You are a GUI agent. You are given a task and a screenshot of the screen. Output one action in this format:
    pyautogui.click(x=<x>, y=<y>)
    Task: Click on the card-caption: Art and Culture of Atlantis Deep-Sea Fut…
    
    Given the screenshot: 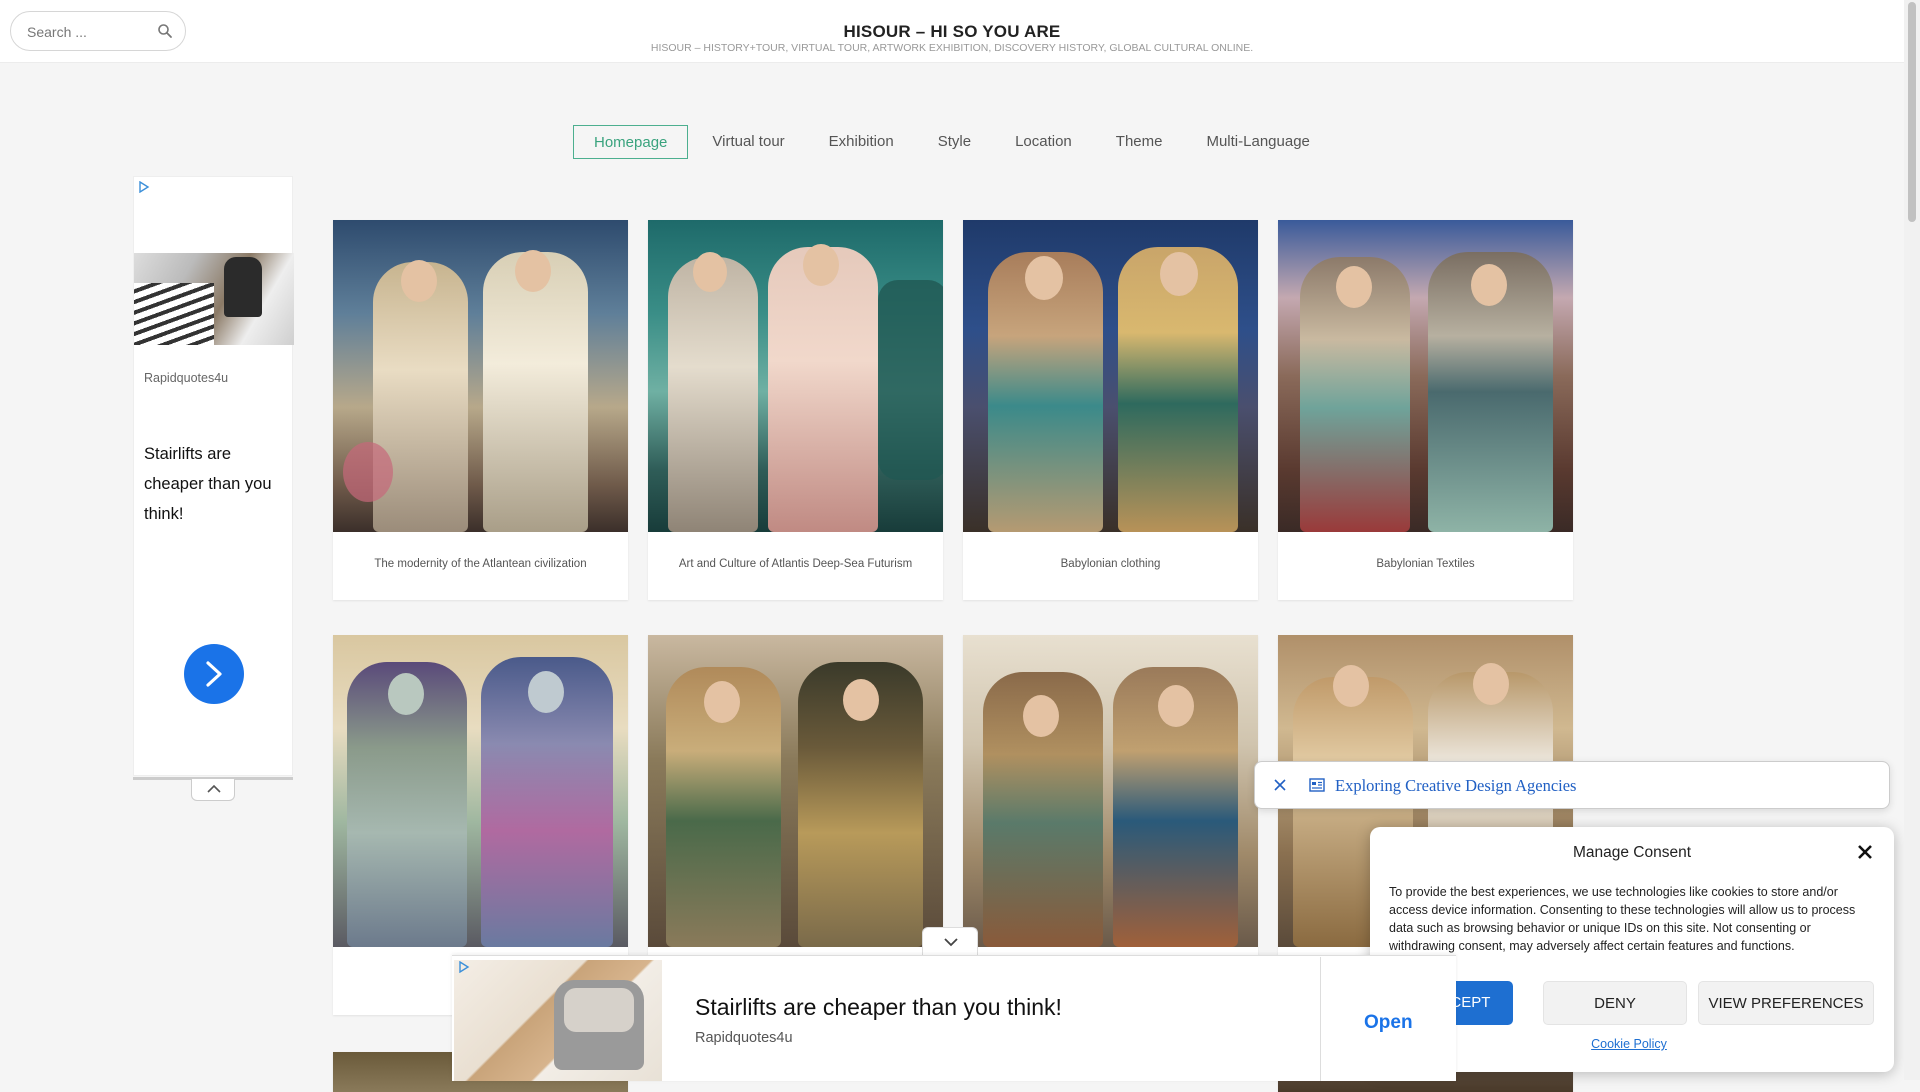 What is the action you would take?
    pyautogui.click(x=795, y=564)
    